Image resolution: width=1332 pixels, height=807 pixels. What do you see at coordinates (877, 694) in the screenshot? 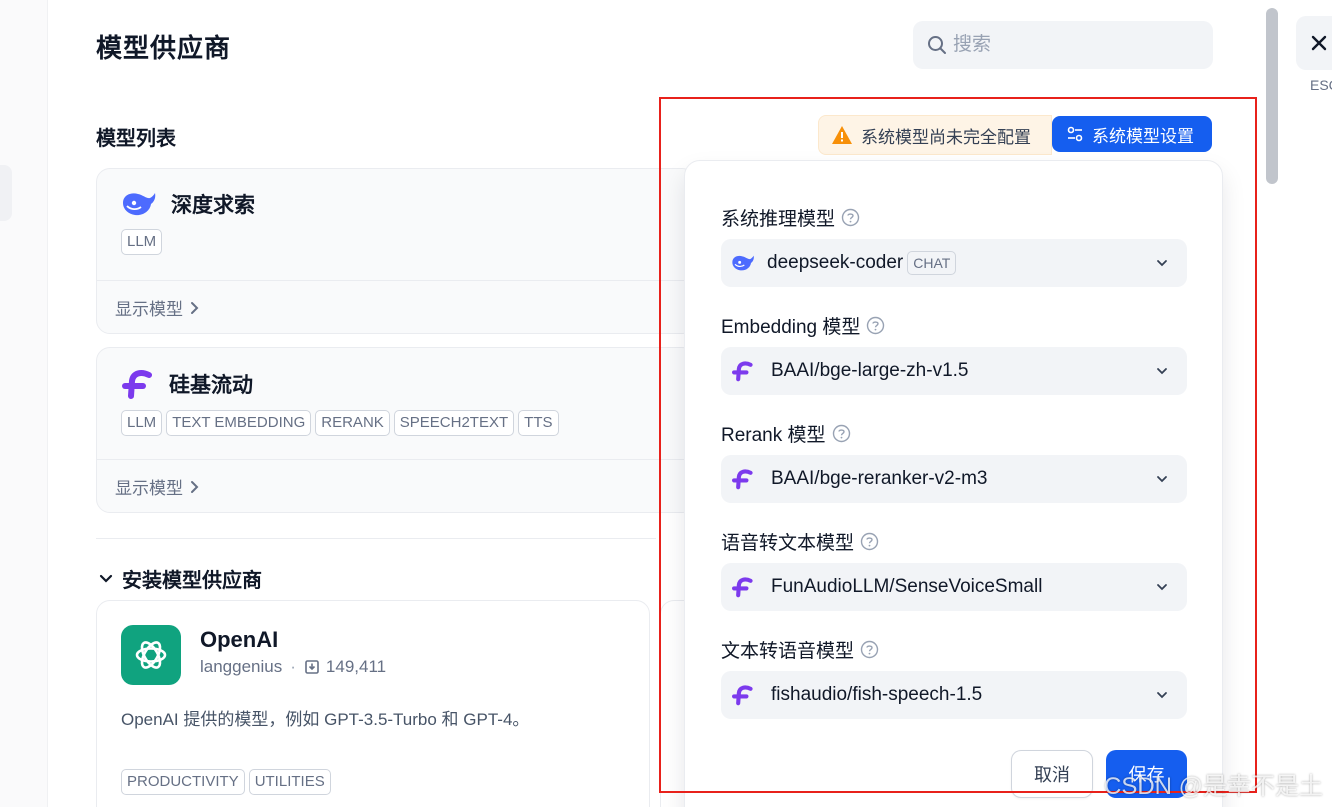
I see `selected-model: fishaudio/fish-speech-1.5` at bounding box center [877, 694].